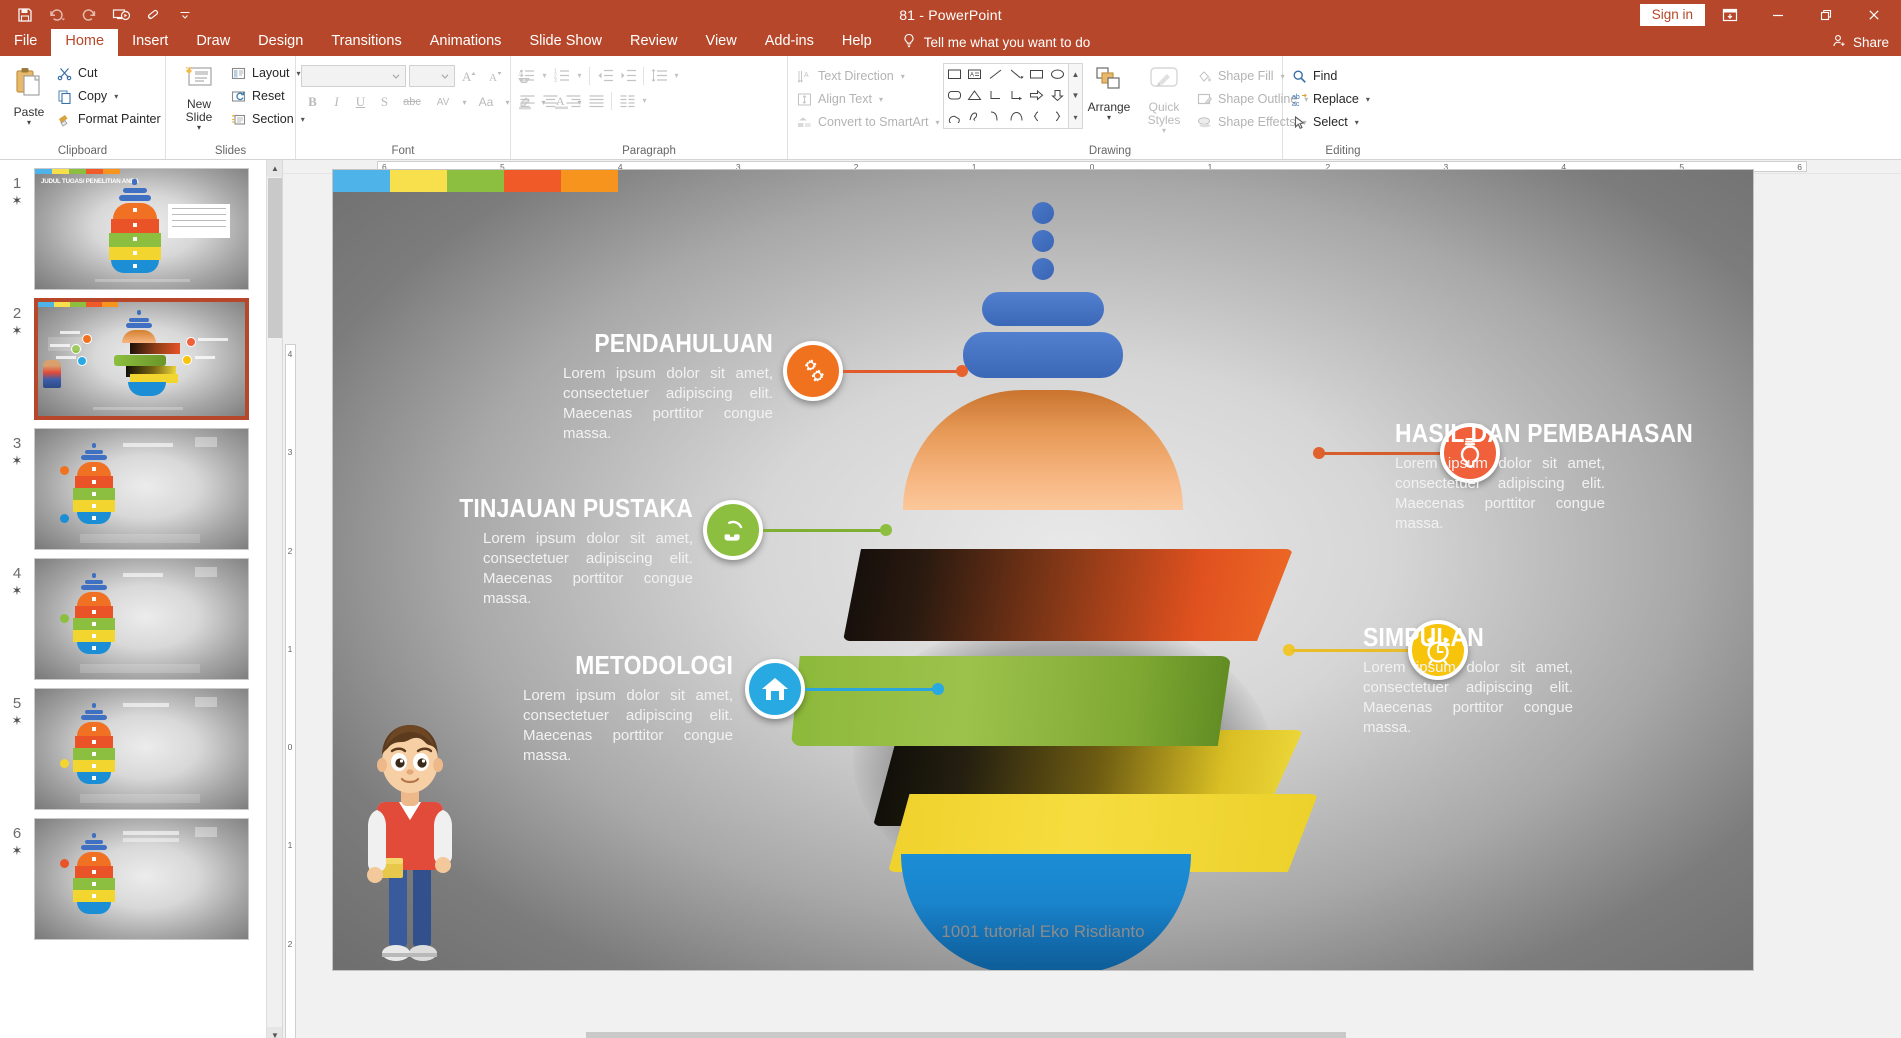  Describe the element at coordinates (1368, 99) in the screenshot. I see `replace-caret-icon: ▾` at that location.